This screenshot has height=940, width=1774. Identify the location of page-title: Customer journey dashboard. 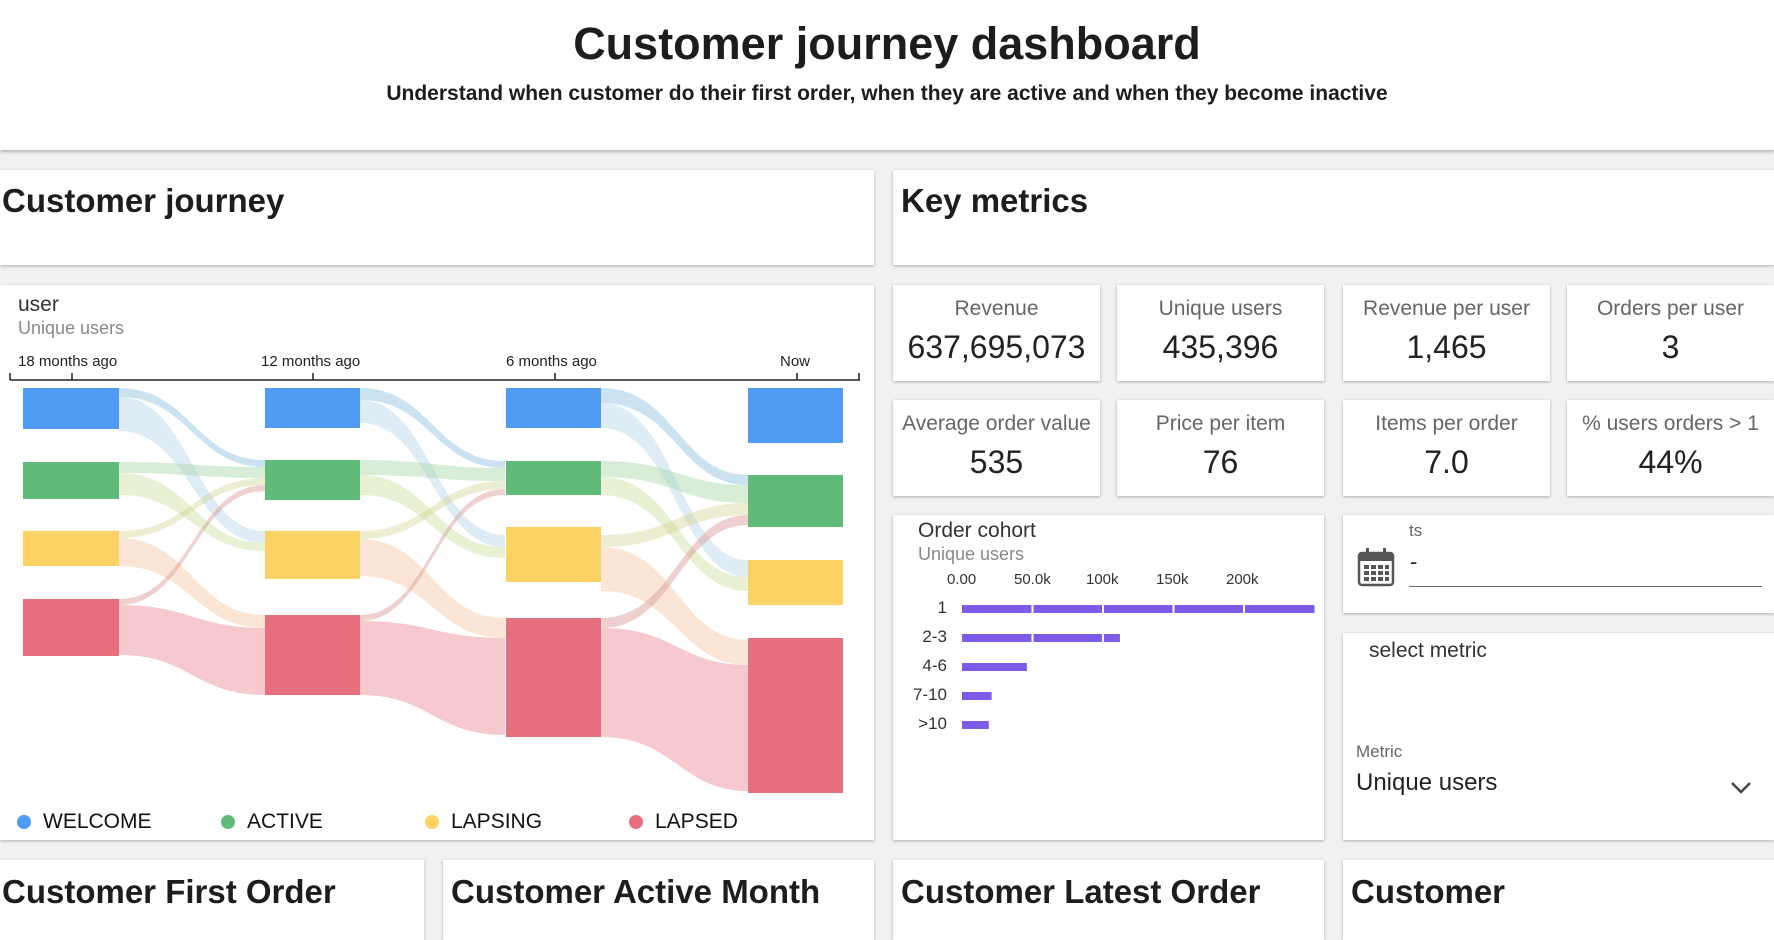
(887, 43).